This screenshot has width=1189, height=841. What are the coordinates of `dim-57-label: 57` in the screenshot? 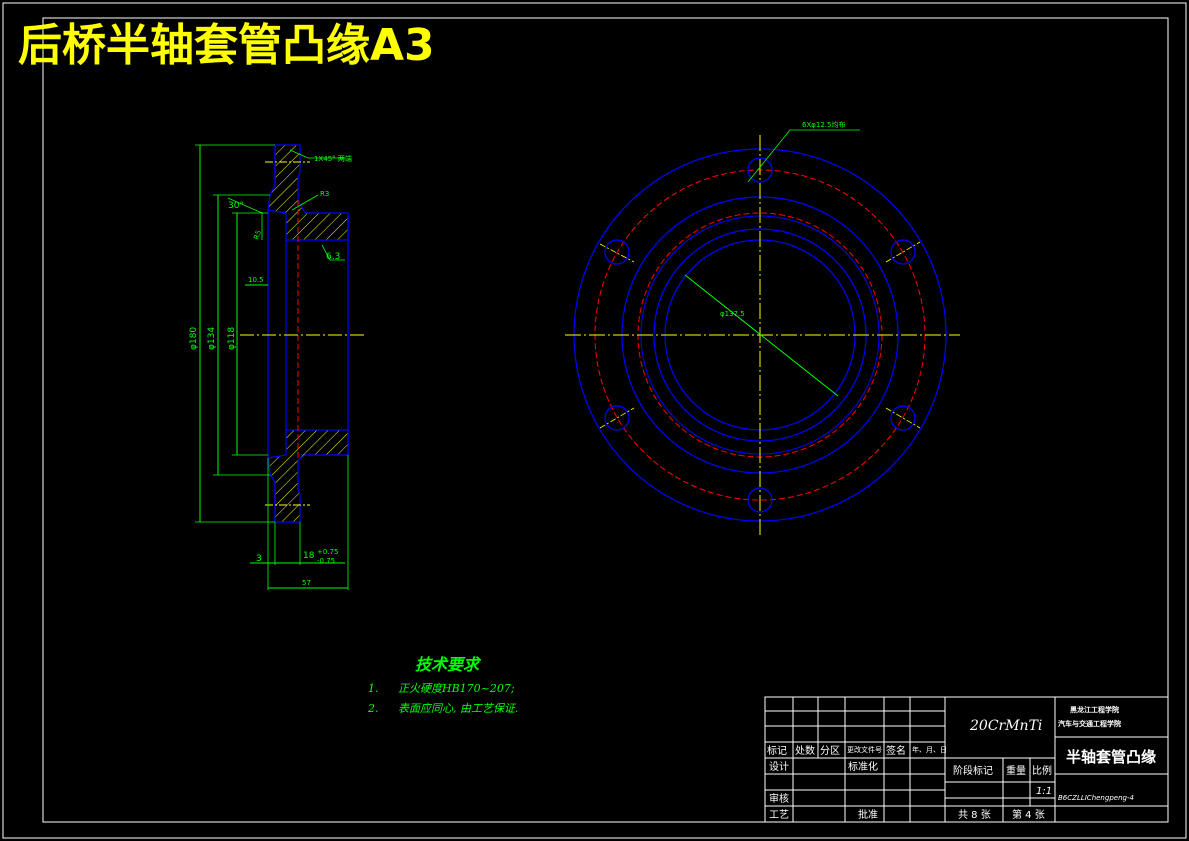 It's located at (306, 583).